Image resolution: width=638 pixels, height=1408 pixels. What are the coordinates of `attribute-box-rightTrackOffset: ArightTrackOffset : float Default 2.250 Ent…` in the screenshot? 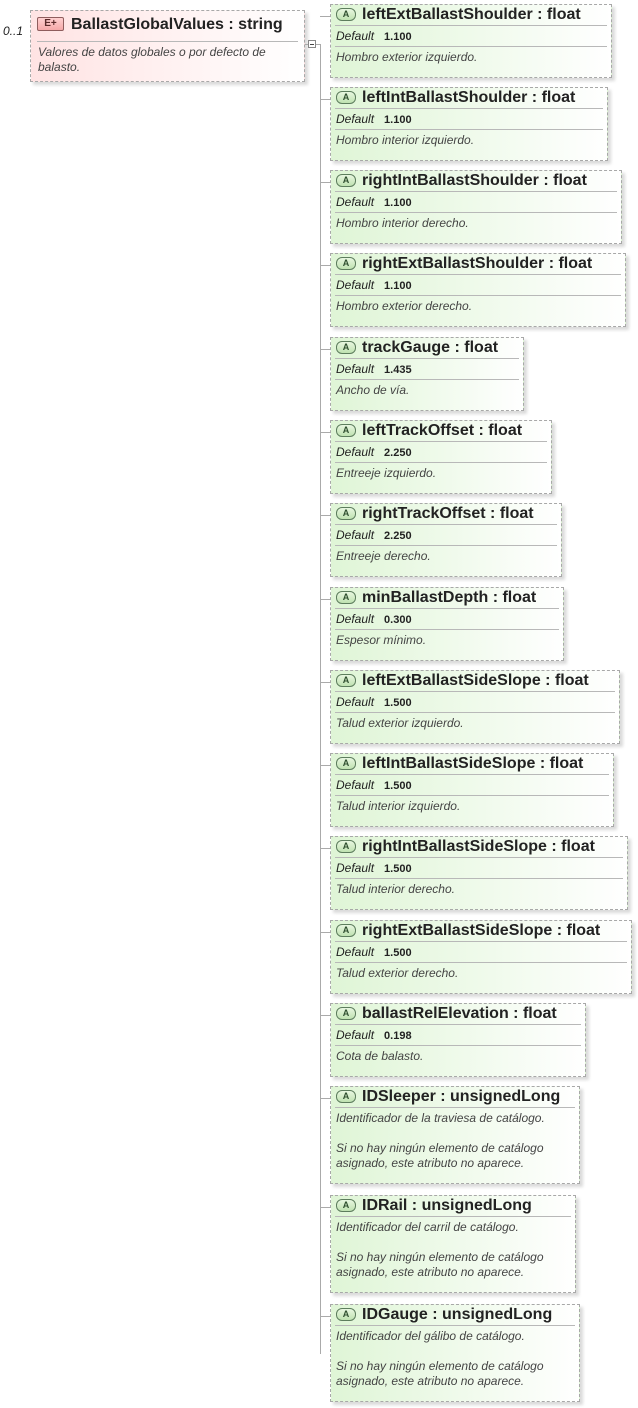 It's located at (446, 540).